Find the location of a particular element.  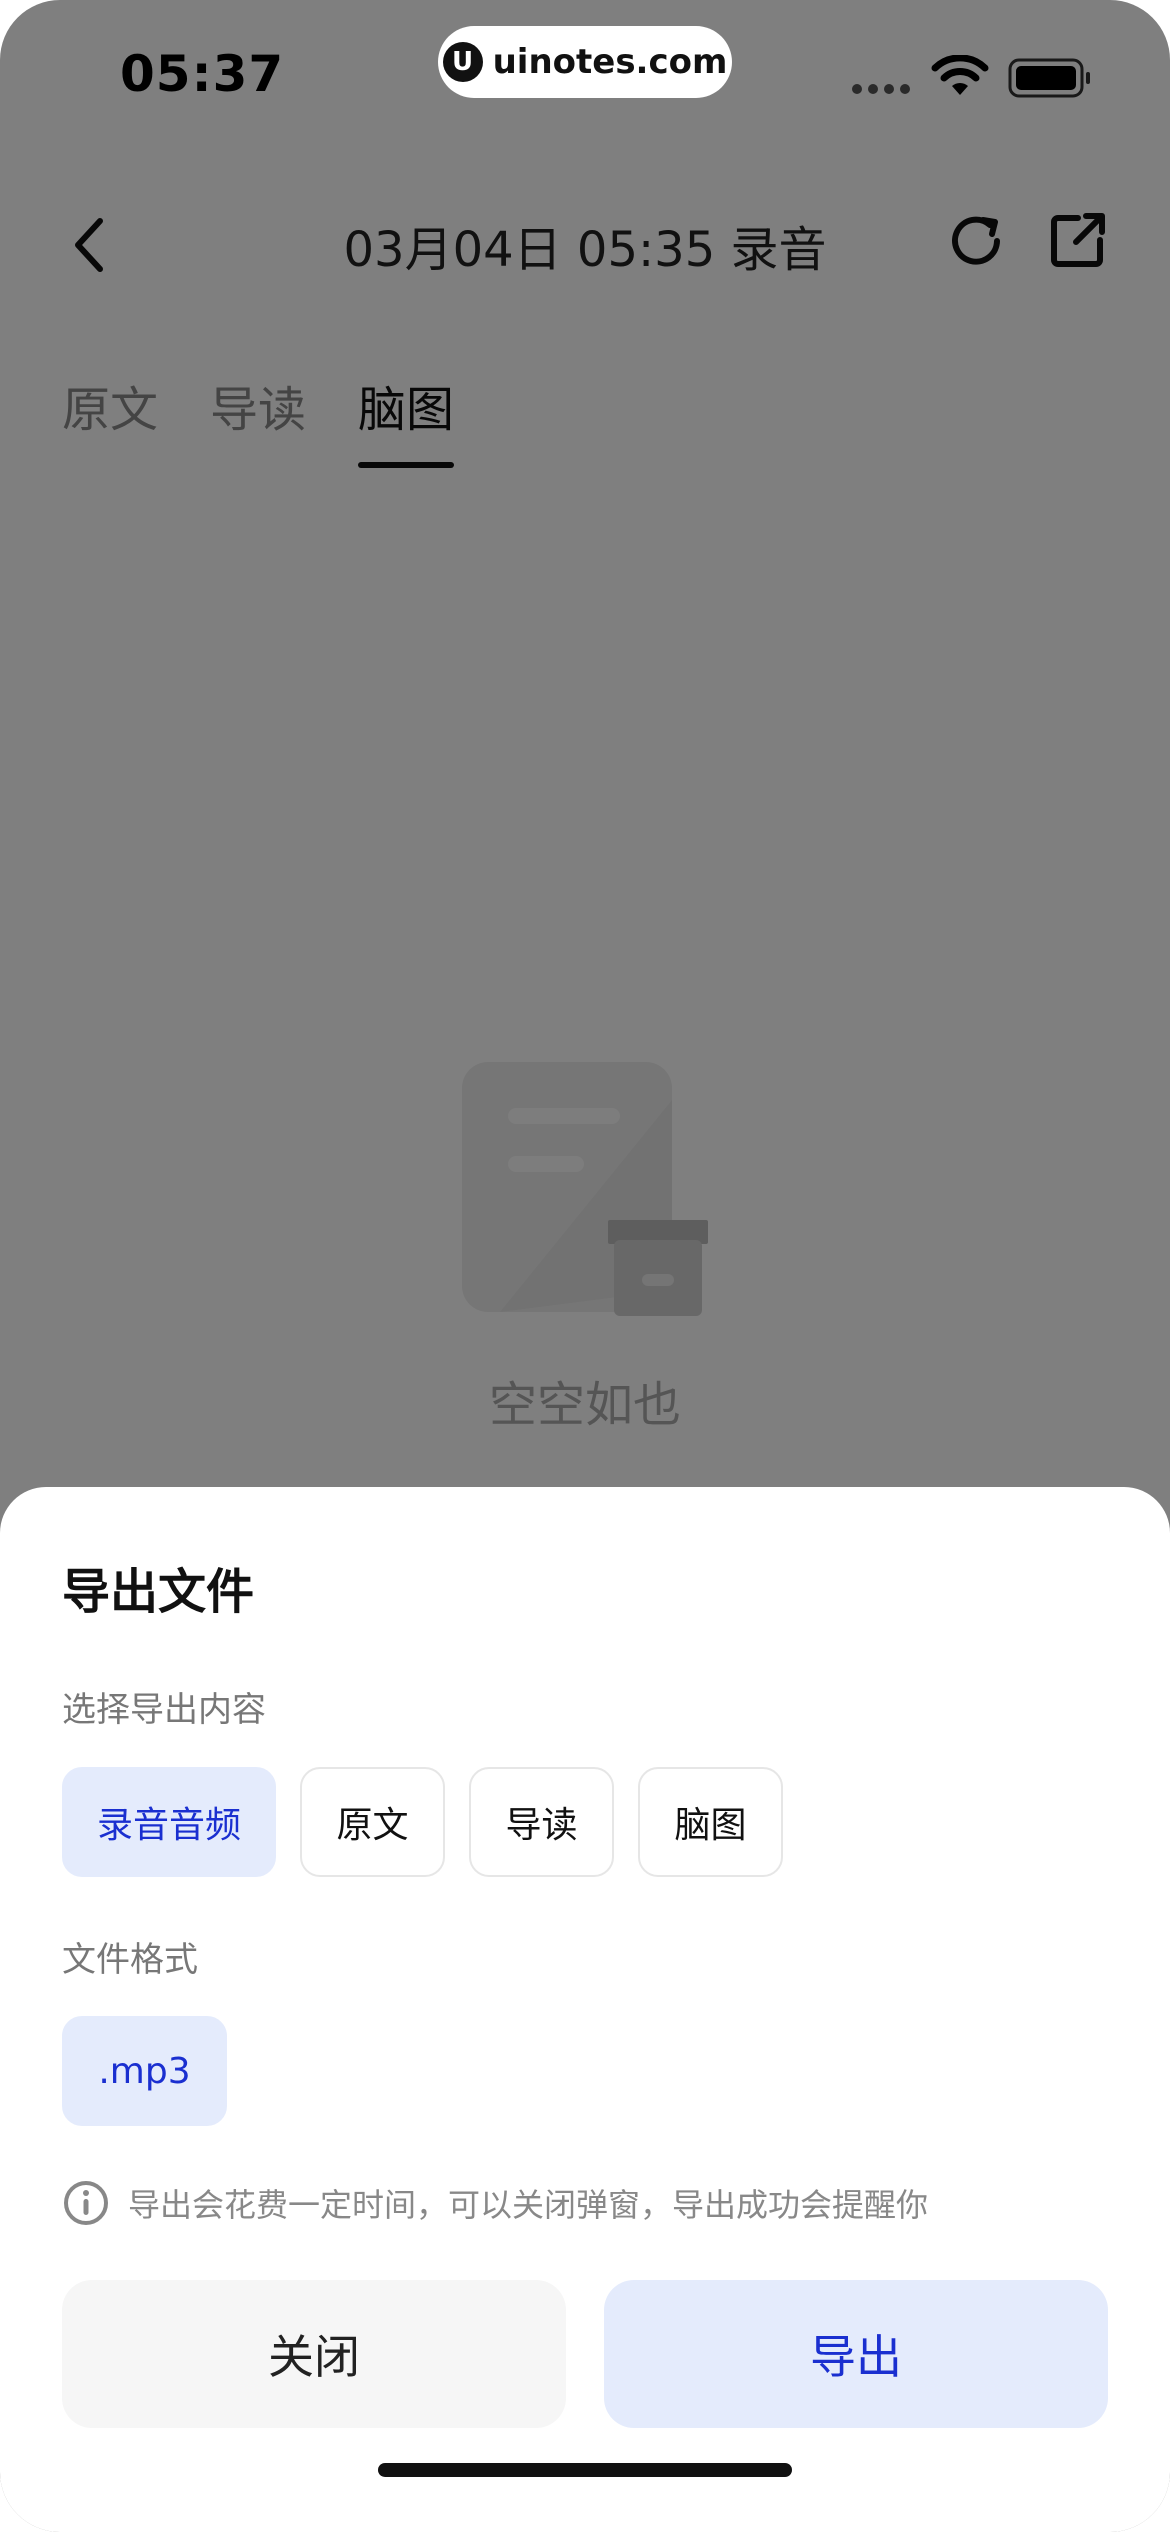

option-guide: 导读 is located at coordinates (541, 1822).